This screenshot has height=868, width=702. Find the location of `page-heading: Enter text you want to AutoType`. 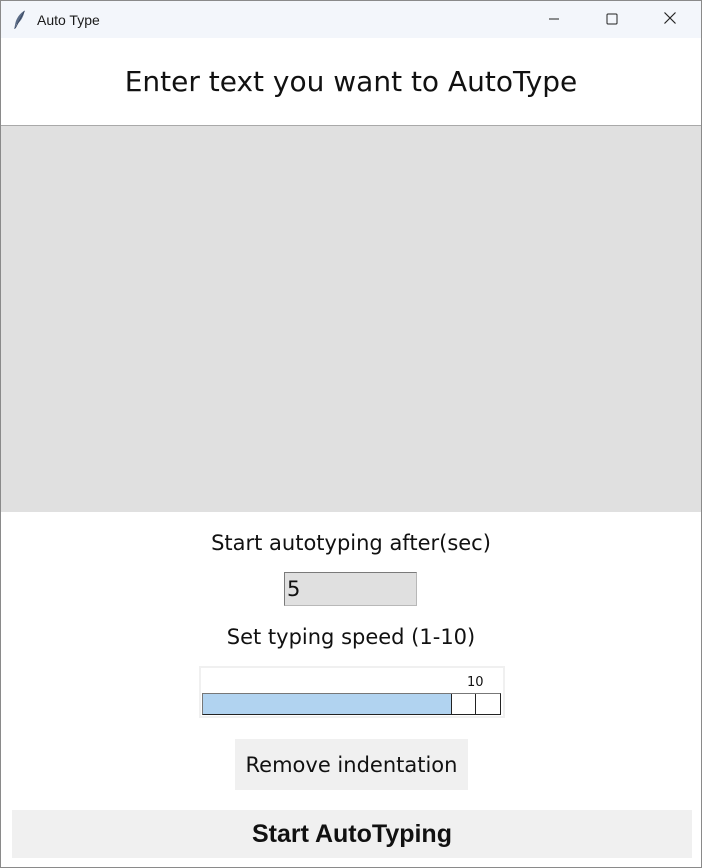

page-heading: Enter text you want to AutoType is located at coordinates (351, 82).